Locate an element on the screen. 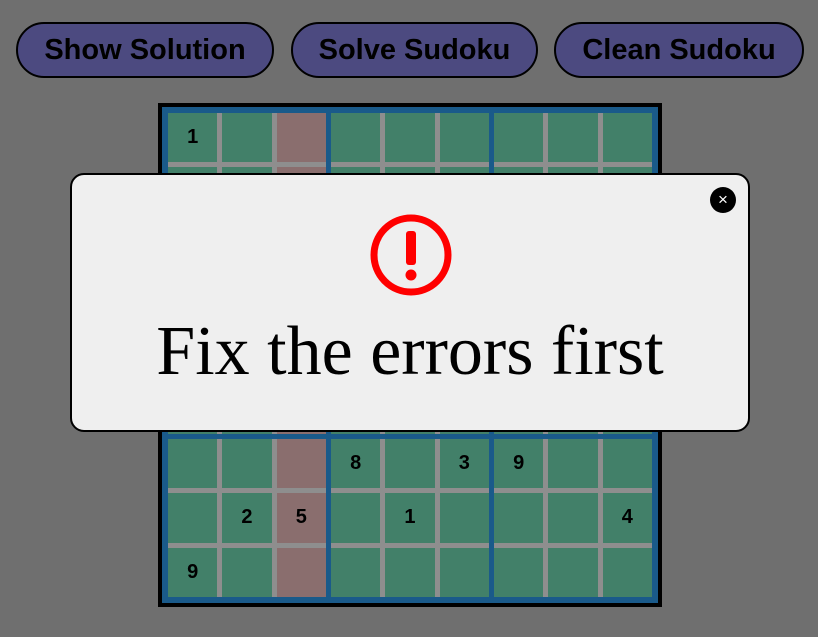  error-message: Fix the errors first is located at coordinates (410, 351).